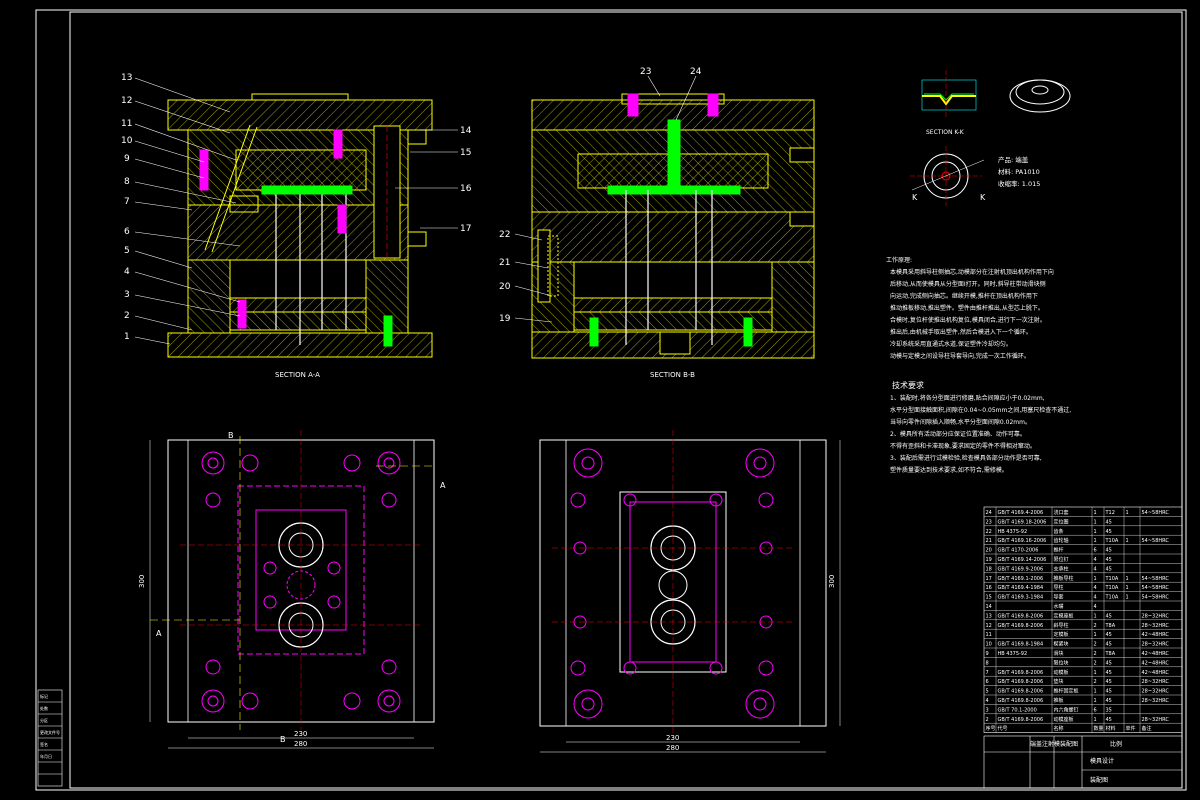 The width and height of the screenshot is (1200, 800). What do you see at coordinates (231, 435) in the screenshot?
I see `cut-letter-b-top: B` at bounding box center [231, 435].